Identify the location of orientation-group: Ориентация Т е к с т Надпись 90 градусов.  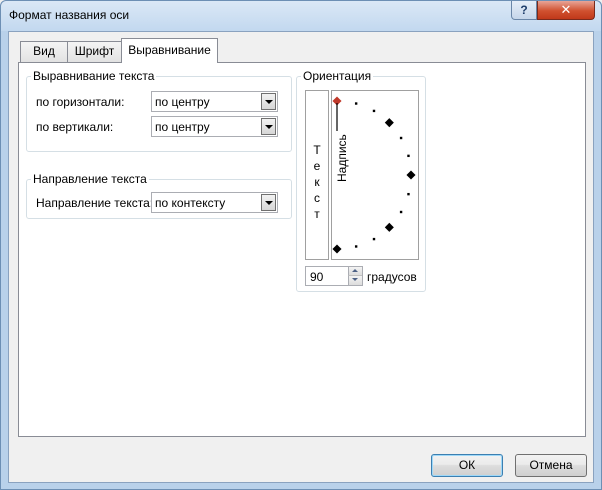
(361, 180).